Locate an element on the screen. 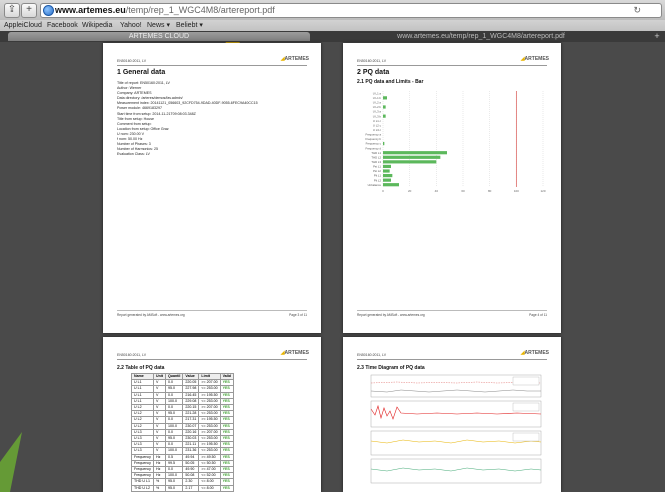 Image resolution: width=665 pixels, height=492 pixels. add-tab-icon: + is located at coordinates (657, 36).